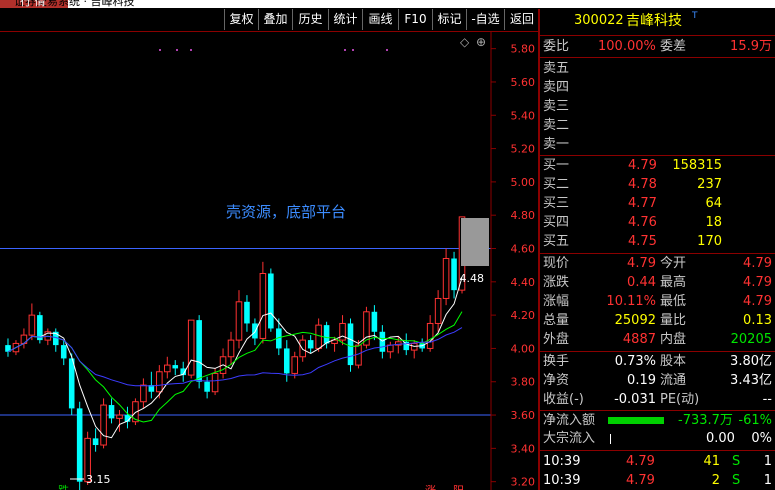 The height and width of the screenshot is (490, 775). What do you see at coordinates (380, 19) in the screenshot?
I see `draw-line-button: 画线` at bounding box center [380, 19].